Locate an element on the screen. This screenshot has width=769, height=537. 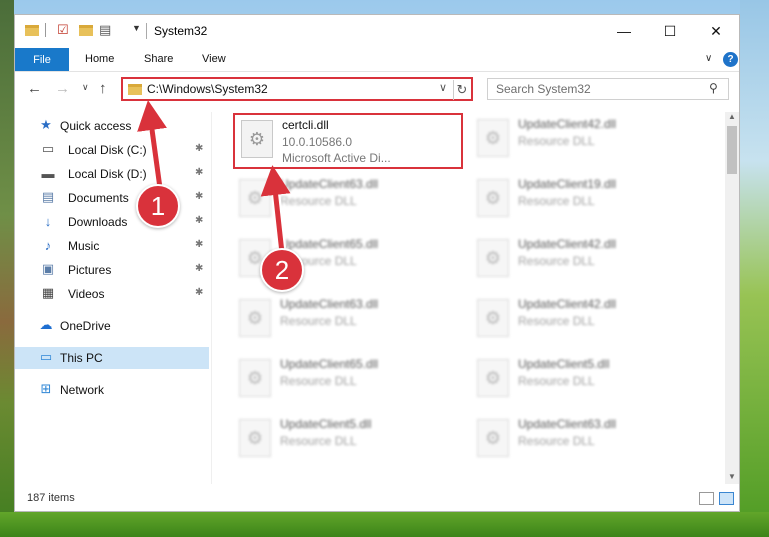
sidebar-item-label: Quick access is located at coordinates (96, 126).